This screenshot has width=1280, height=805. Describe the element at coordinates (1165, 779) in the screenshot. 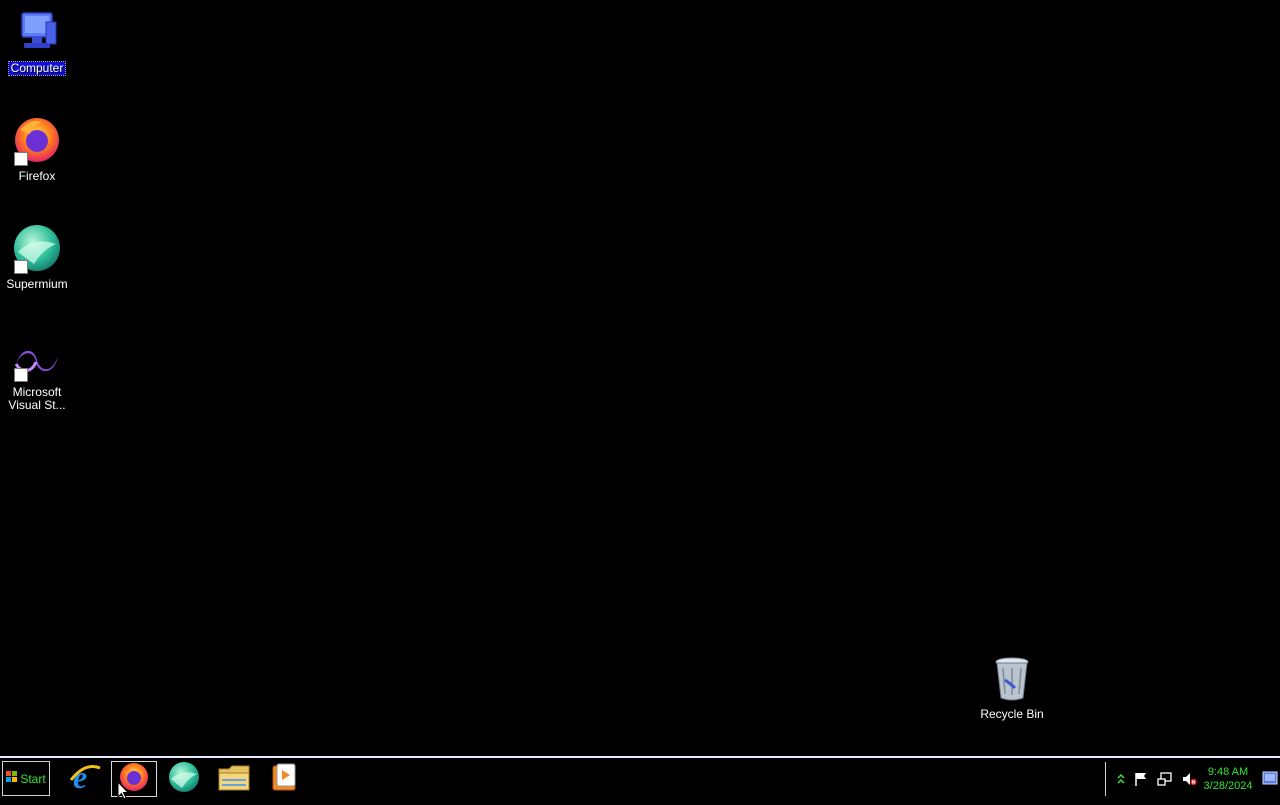

I see `network-icon` at that location.